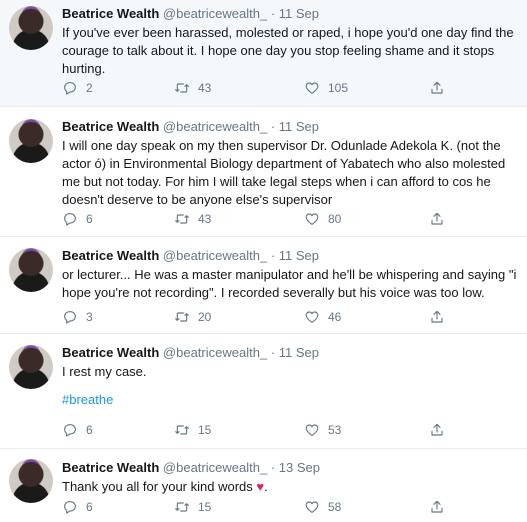 The width and height of the screenshot is (527, 522). Describe the element at coordinates (322, 507) in the screenshot. I see `like-button: 58` at that location.